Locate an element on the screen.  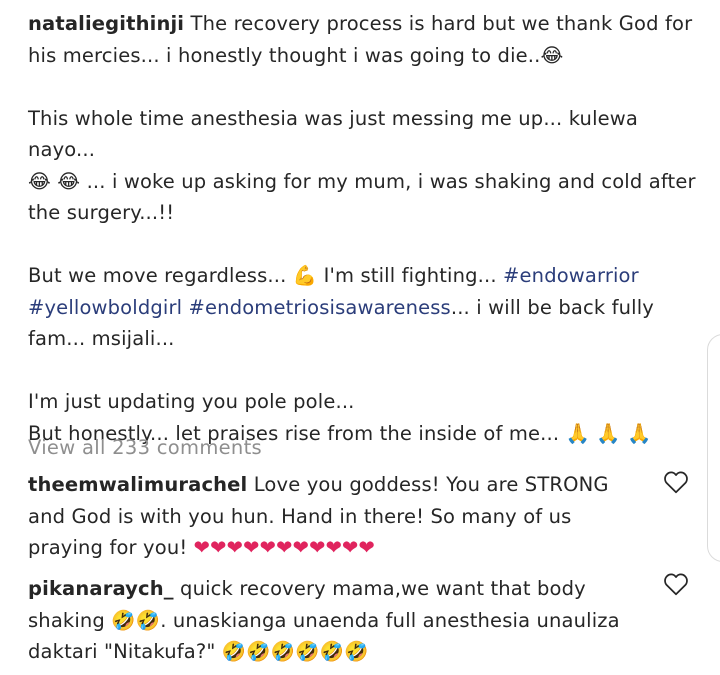
hashtag-link-endometriosisawareness: #endometriosisawareness is located at coordinates (320, 307).